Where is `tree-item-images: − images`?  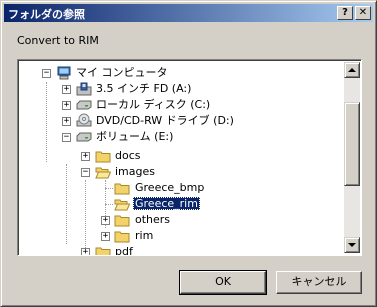
tree-item-images: − images is located at coordinates (178, 172).